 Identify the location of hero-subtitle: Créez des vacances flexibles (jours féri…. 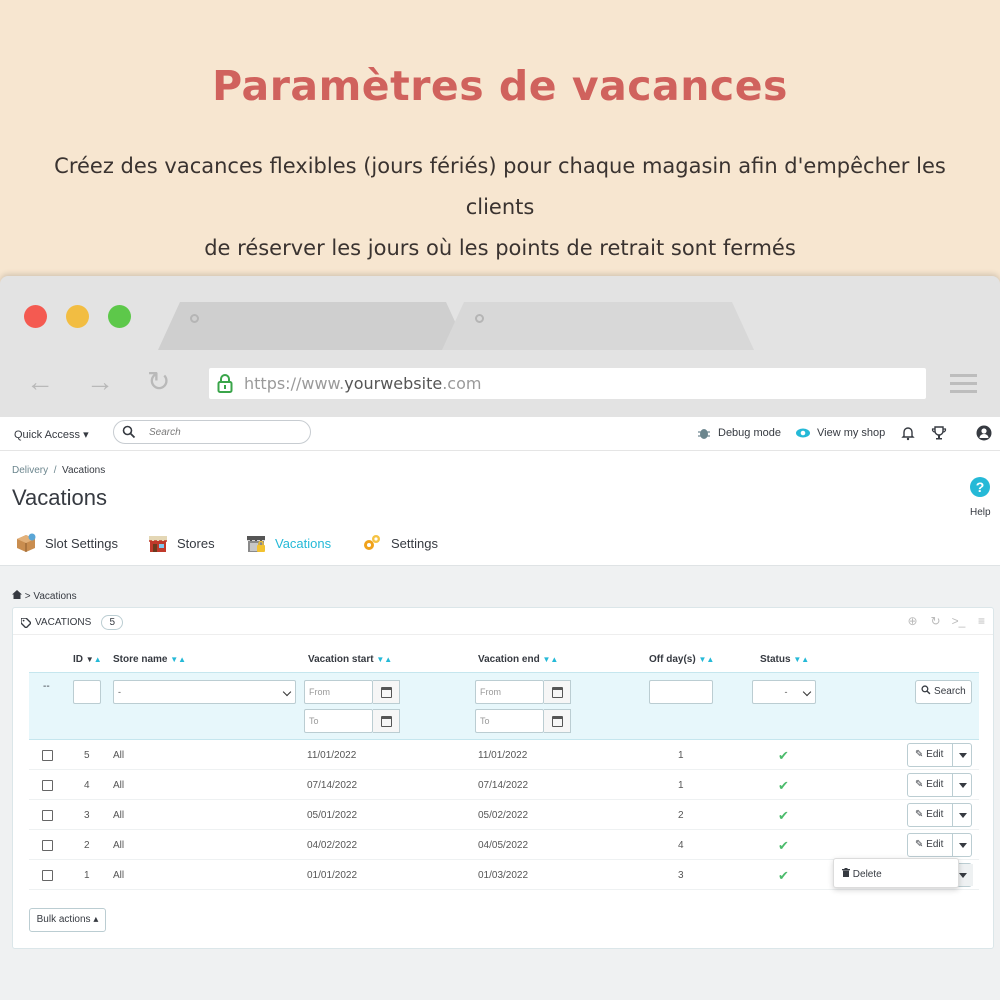
(500, 207).